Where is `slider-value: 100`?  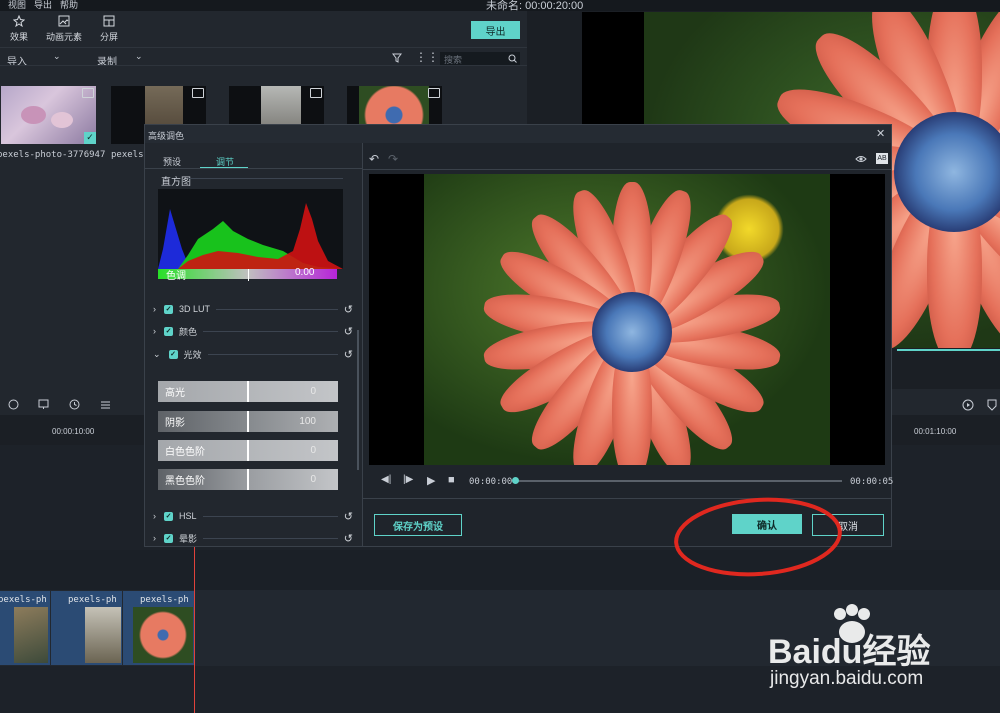
slider-value: 100 is located at coordinates (307, 421).